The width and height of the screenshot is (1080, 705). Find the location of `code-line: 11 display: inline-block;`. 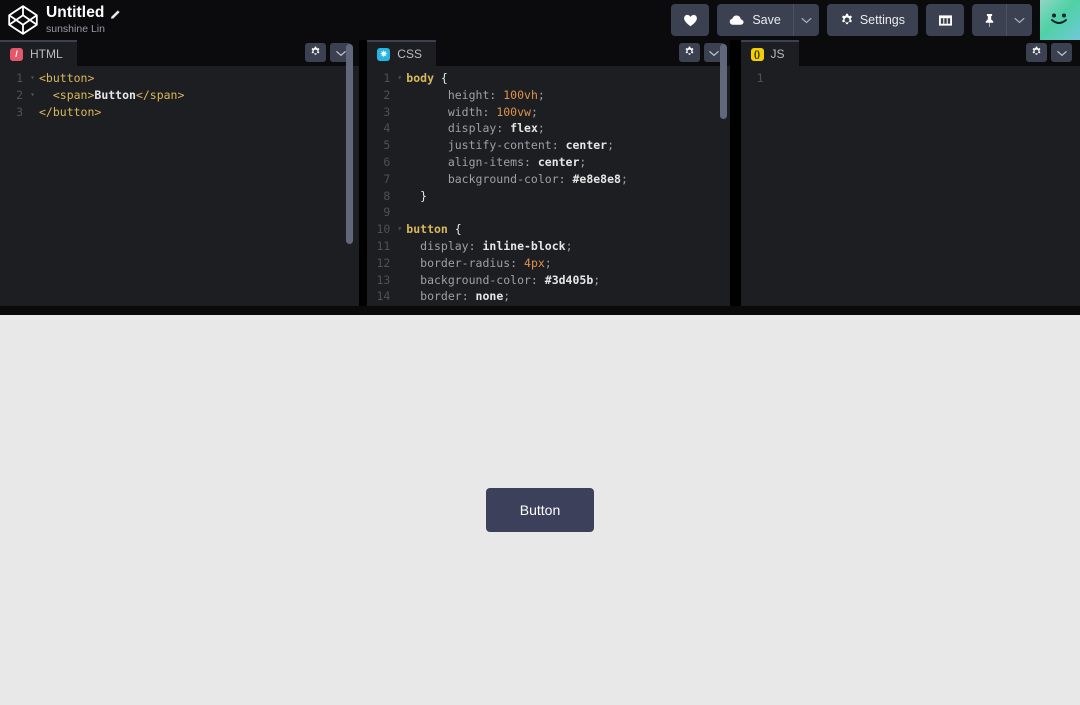

code-line: 11 display: inline-block; is located at coordinates (549, 246).